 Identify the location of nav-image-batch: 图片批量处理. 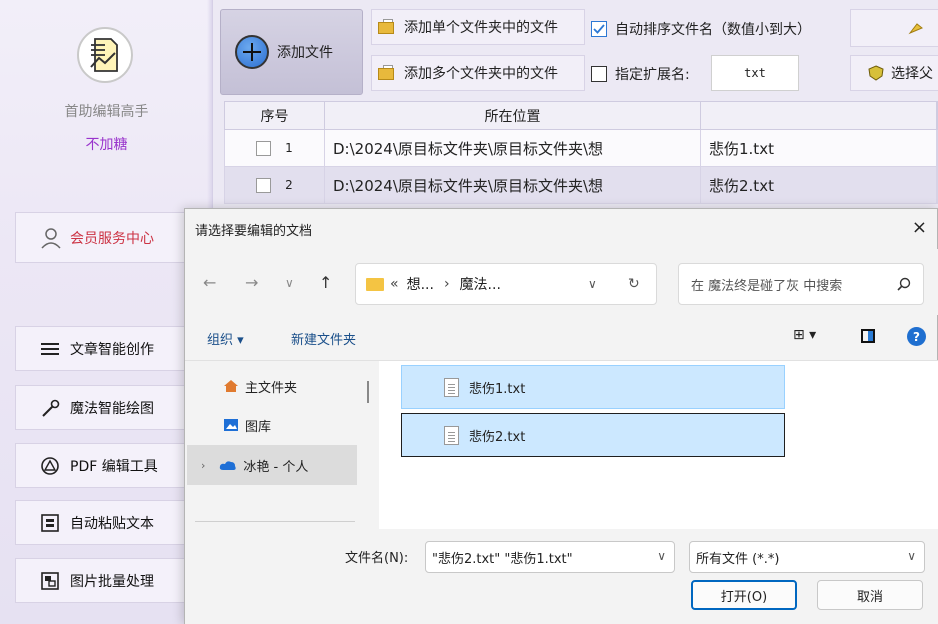
(113, 580).